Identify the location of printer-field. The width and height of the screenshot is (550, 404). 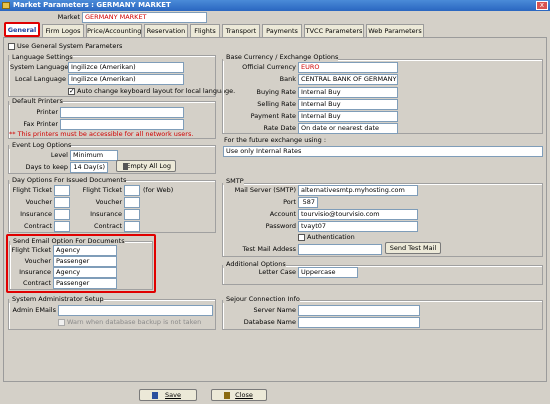
(122, 112).